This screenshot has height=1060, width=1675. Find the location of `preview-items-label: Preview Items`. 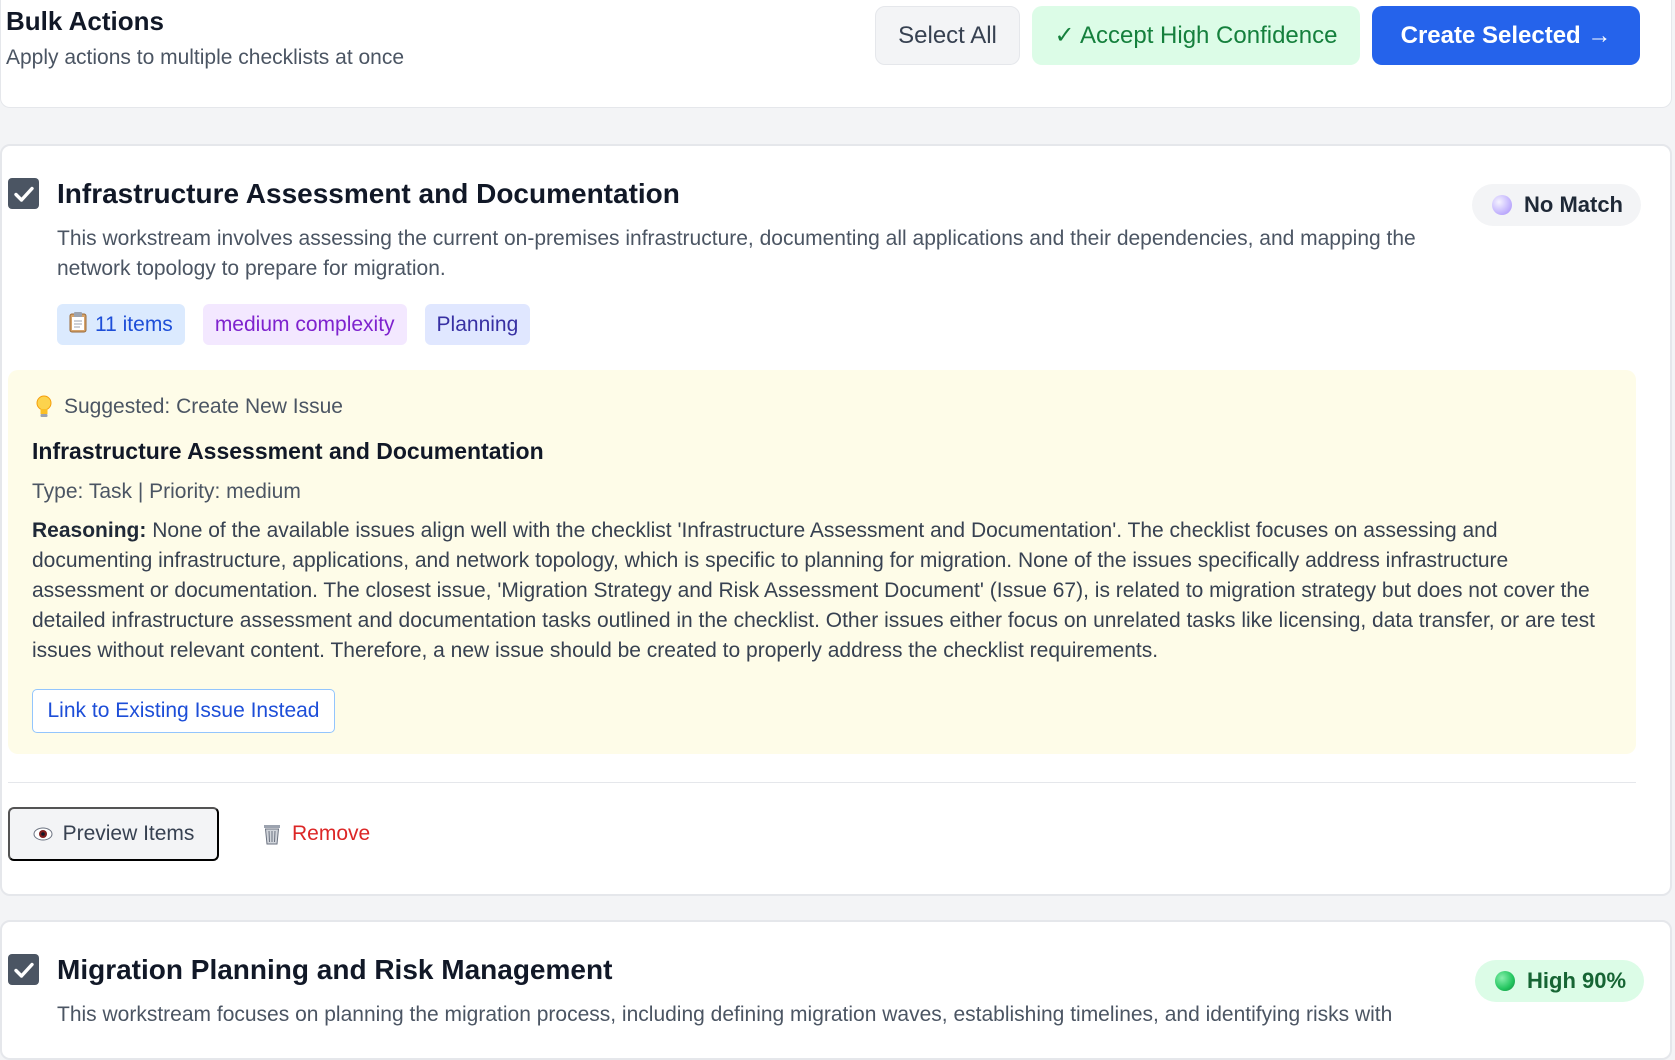

preview-items-label: Preview Items is located at coordinates (128, 833).